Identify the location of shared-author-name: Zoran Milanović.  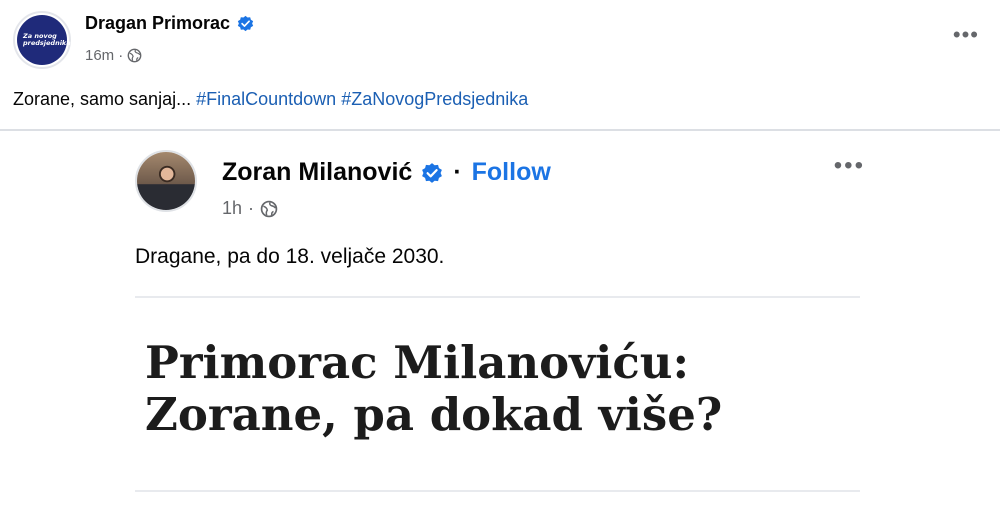
(317, 172).